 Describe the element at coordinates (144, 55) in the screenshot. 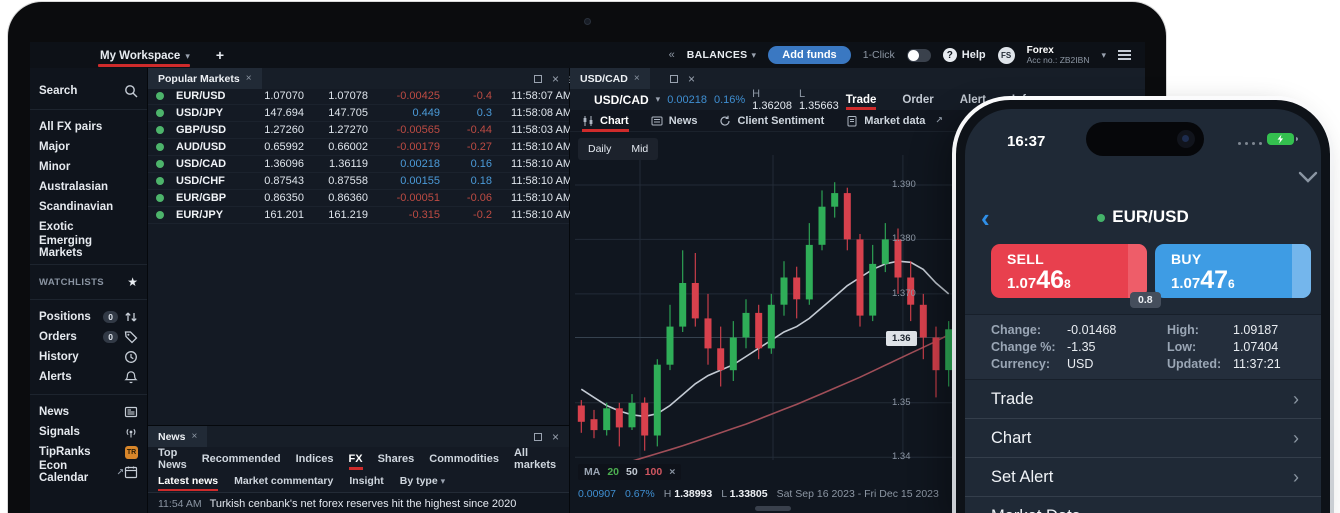

I see `workspace-tab: My Workspace ▾` at that location.